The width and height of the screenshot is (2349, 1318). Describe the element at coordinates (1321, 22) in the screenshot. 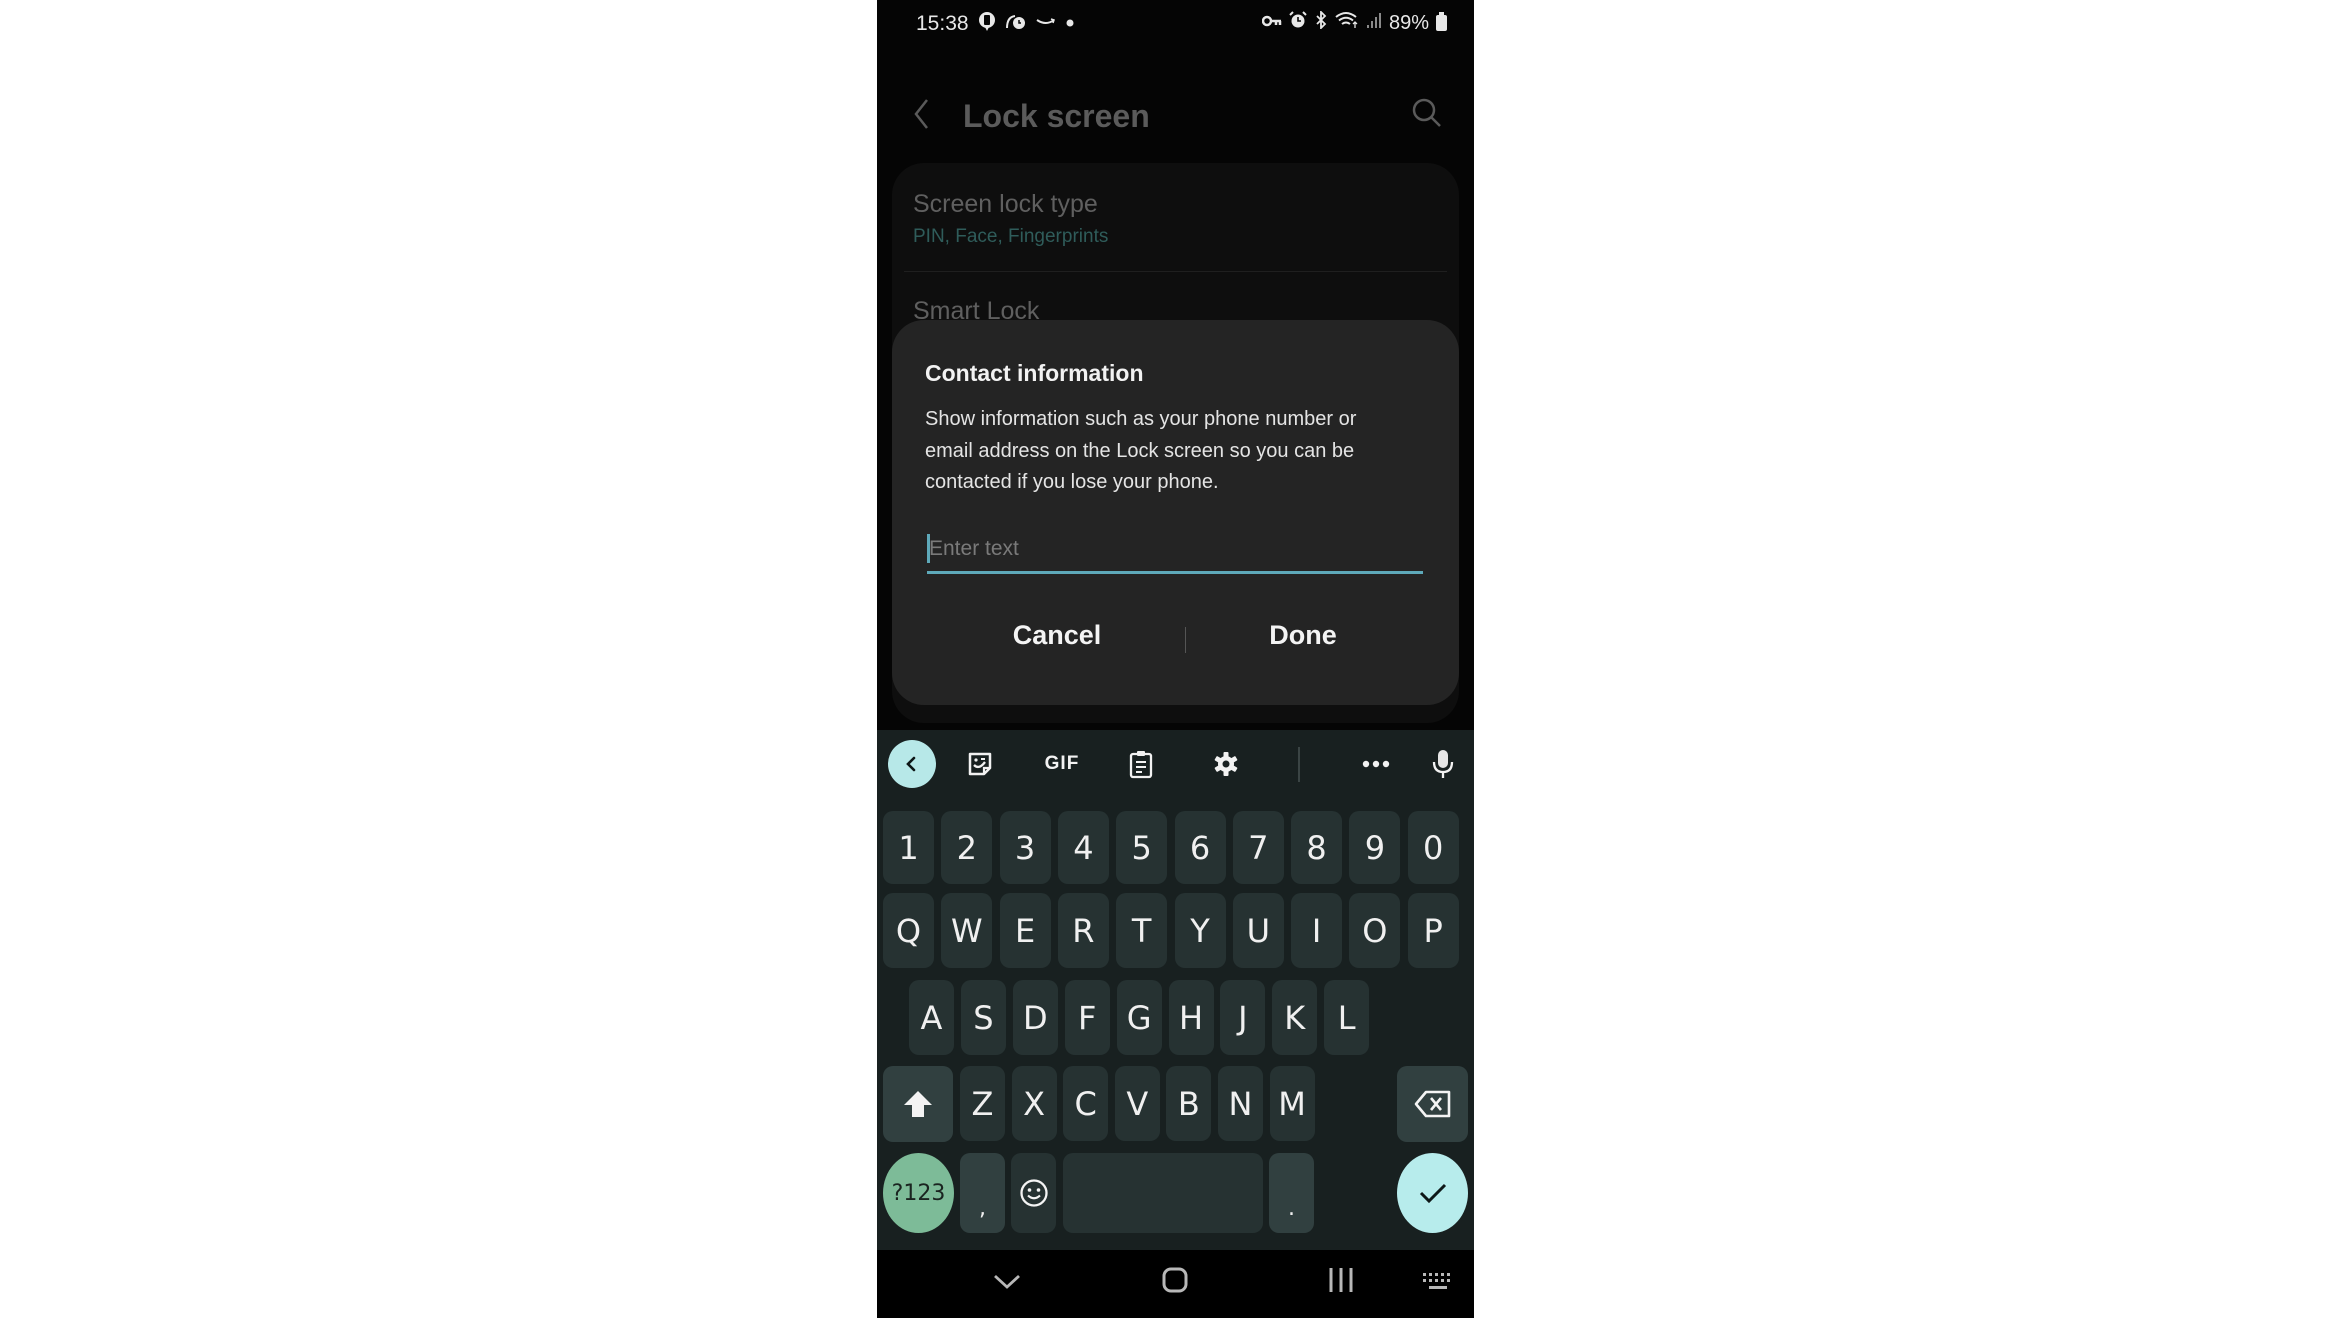

I see `bluetooth-icon` at that location.